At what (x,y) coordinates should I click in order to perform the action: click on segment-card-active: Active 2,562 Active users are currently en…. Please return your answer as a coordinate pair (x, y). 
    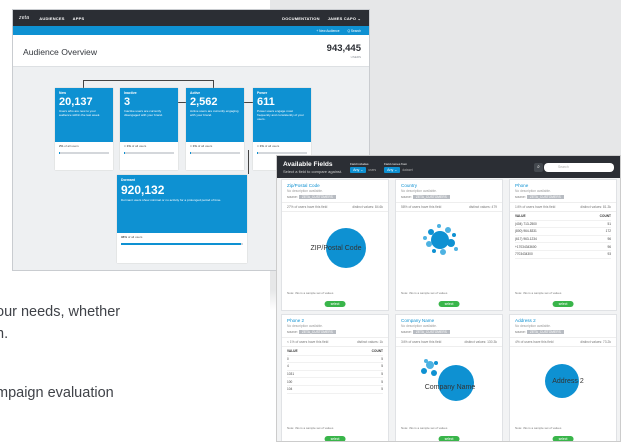
    Looking at the image, I should click on (215, 129).